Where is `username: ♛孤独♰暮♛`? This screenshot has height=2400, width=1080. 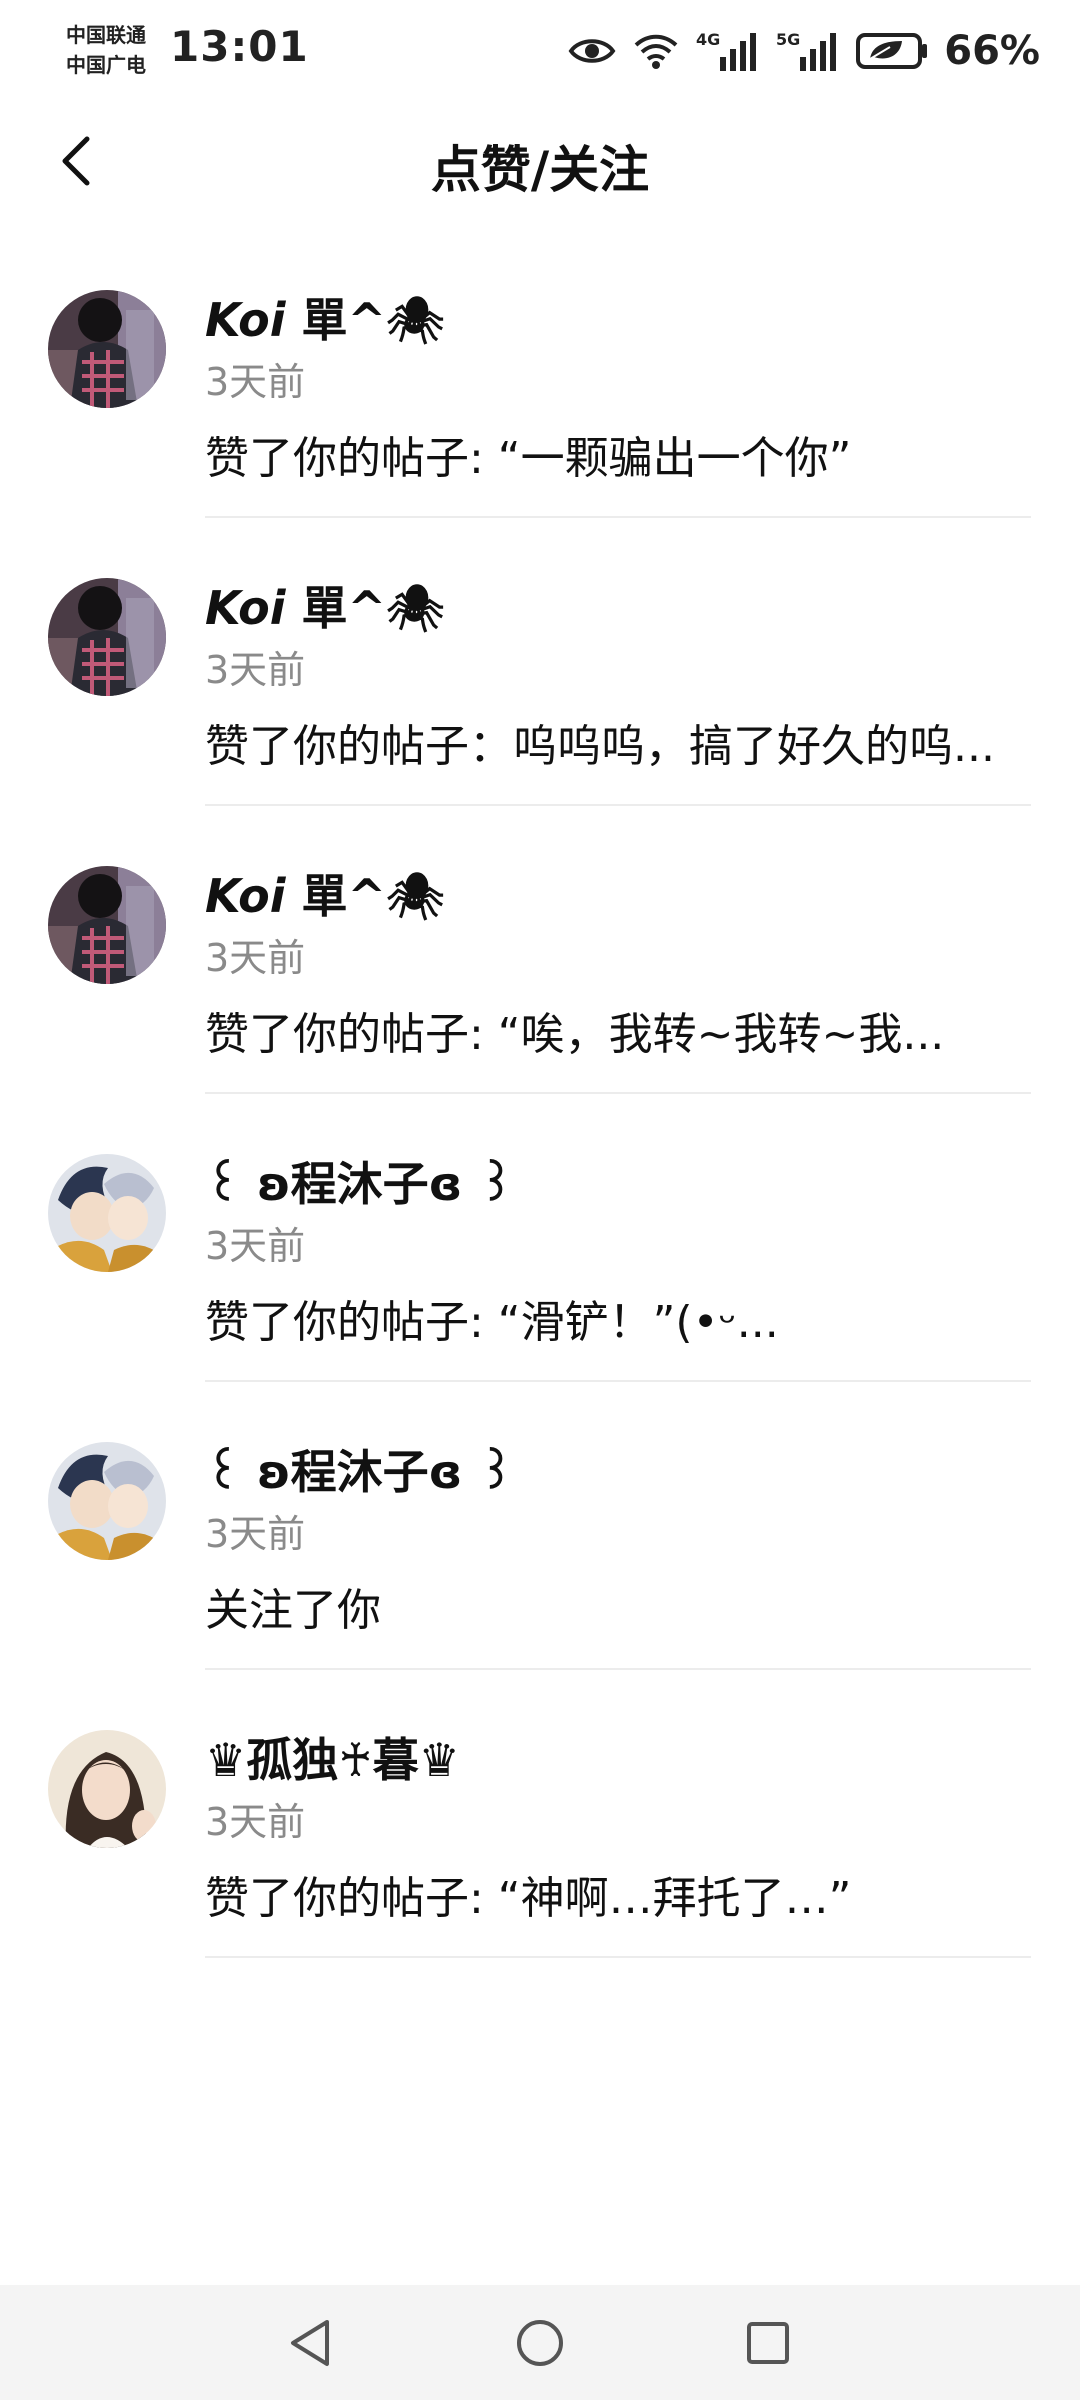 username: ♛孤独♰暮♛ is located at coordinates (618, 1760).